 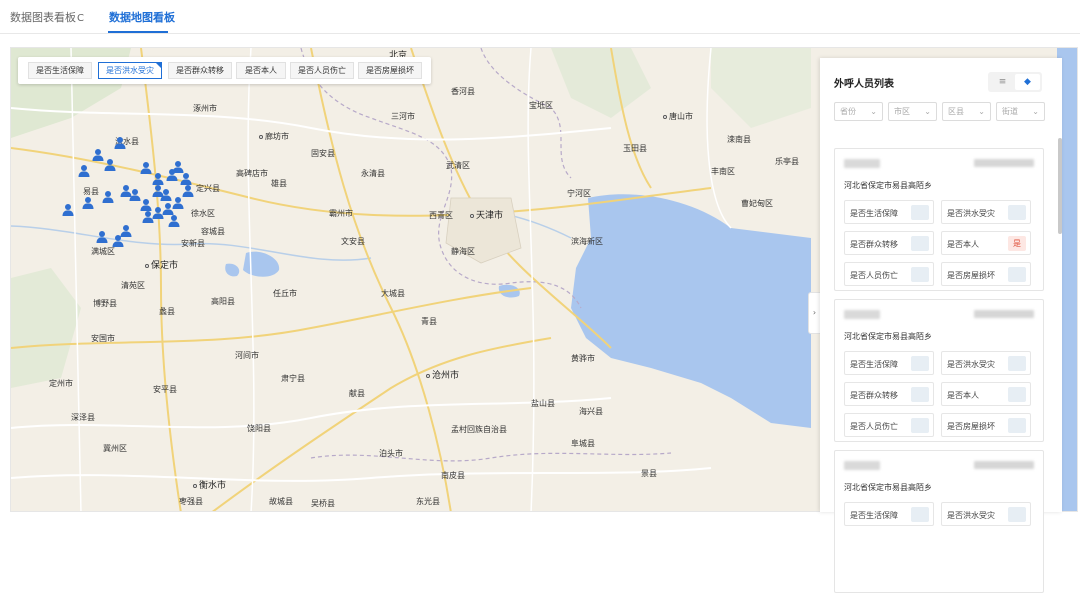 What do you see at coordinates (193, 243) in the screenshot?
I see `map-city-label: 安新县` at bounding box center [193, 243].